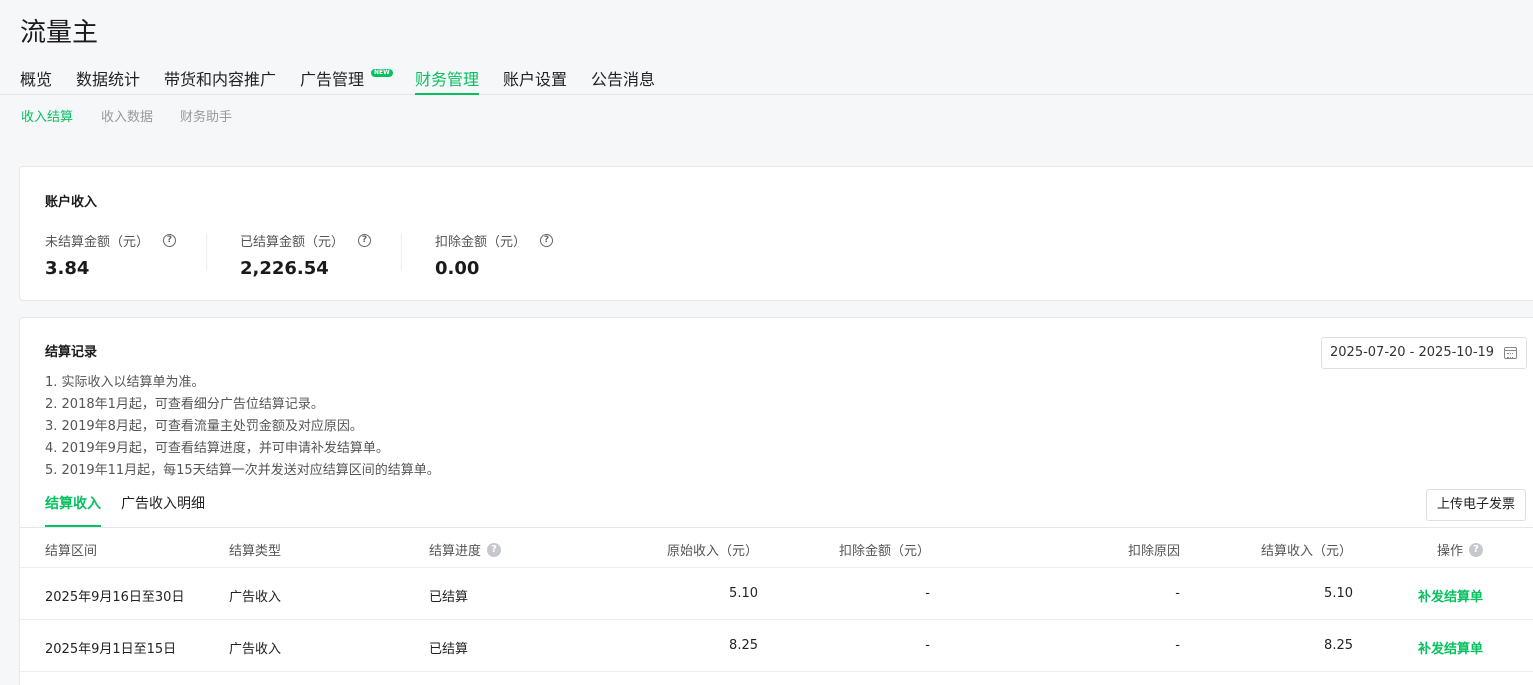  I want to click on note-item: 3. 2019年8月起，可查看流量主处罚金额及对应原因。, so click(204, 426).